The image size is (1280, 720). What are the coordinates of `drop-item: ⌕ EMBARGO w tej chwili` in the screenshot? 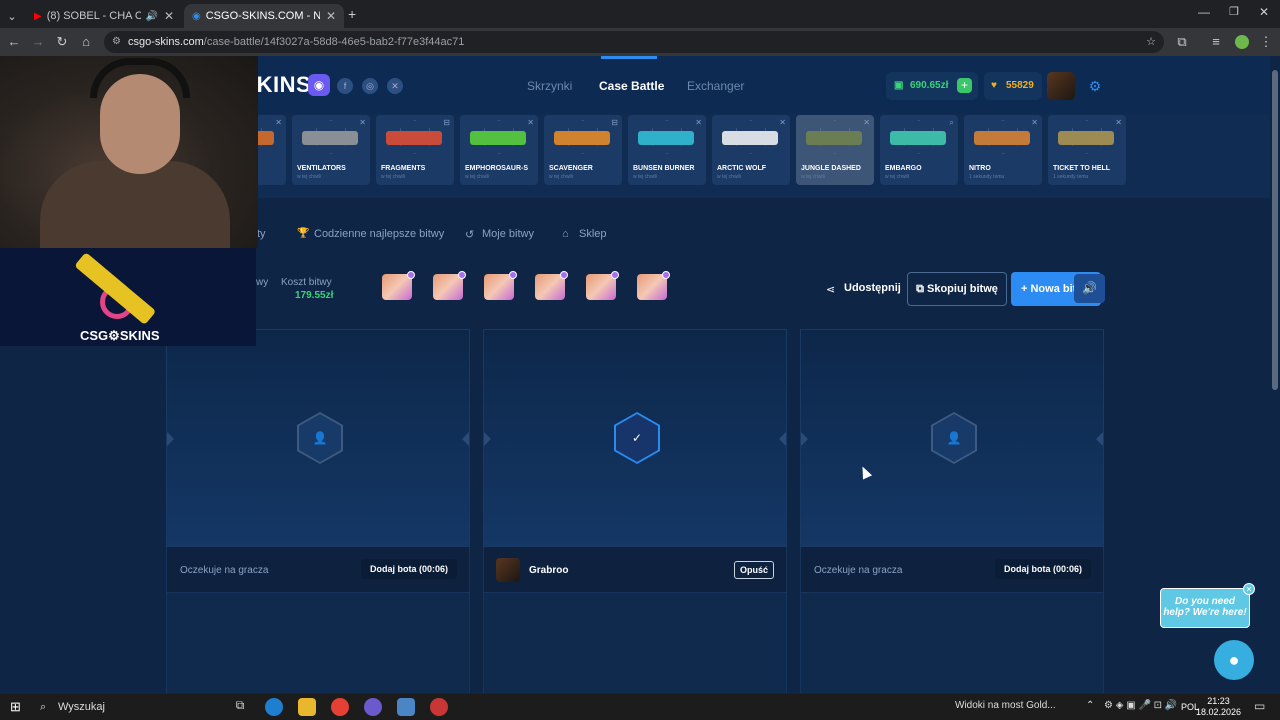 It's located at (919, 150).